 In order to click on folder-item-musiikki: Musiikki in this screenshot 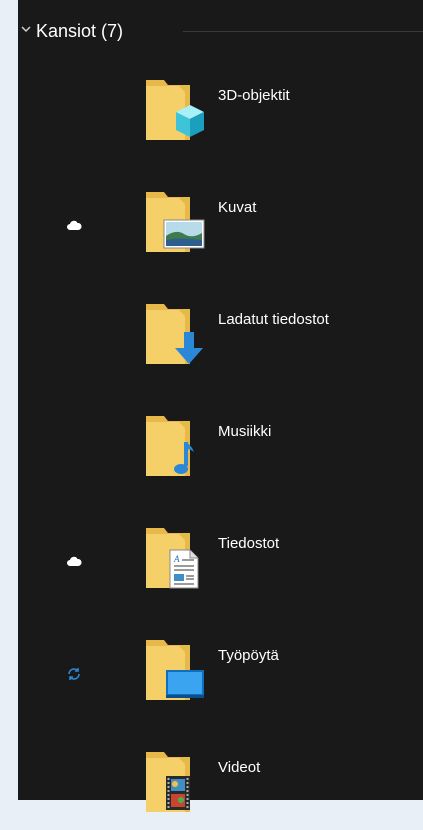, I will do `click(220, 451)`.